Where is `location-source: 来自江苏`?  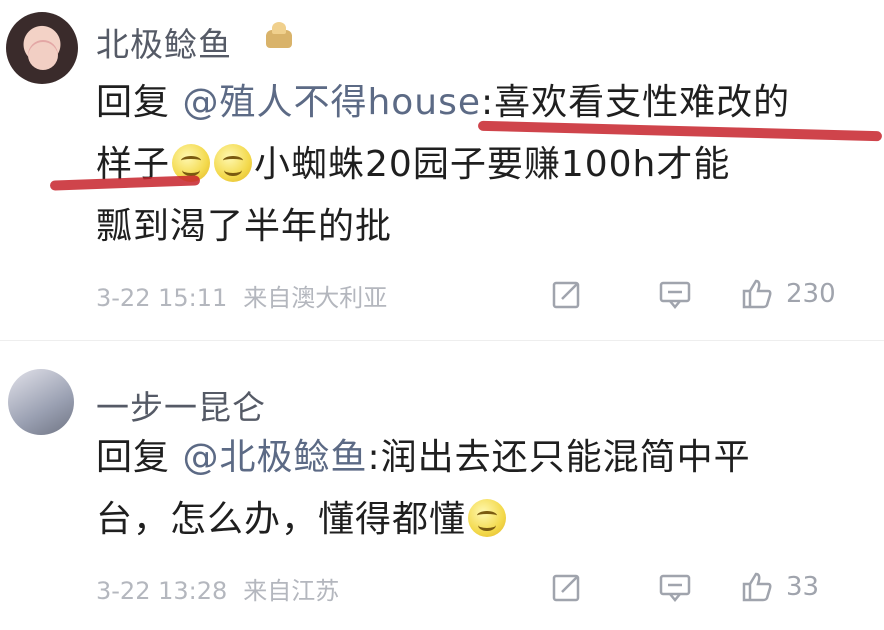
location-source: 来自江苏 is located at coordinates (291, 591).